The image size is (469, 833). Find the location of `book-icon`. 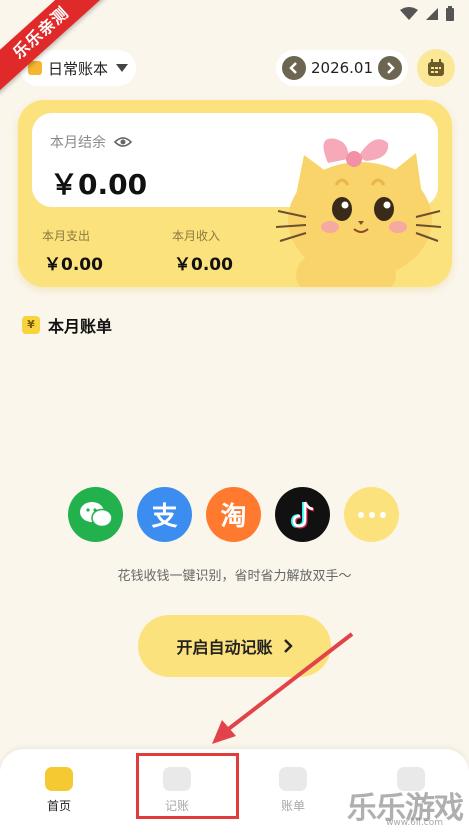

book-icon is located at coordinates (35, 68).